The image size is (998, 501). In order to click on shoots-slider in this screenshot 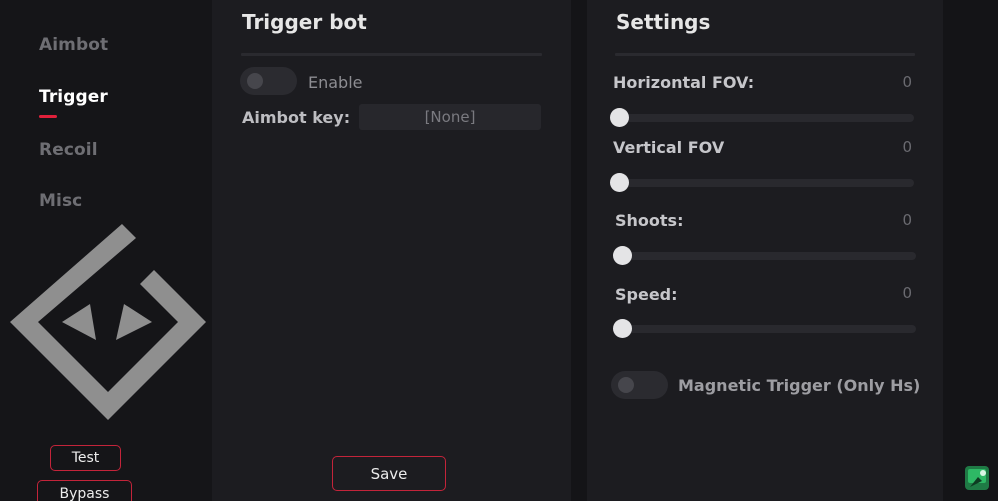, I will do `click(766, 256)`.